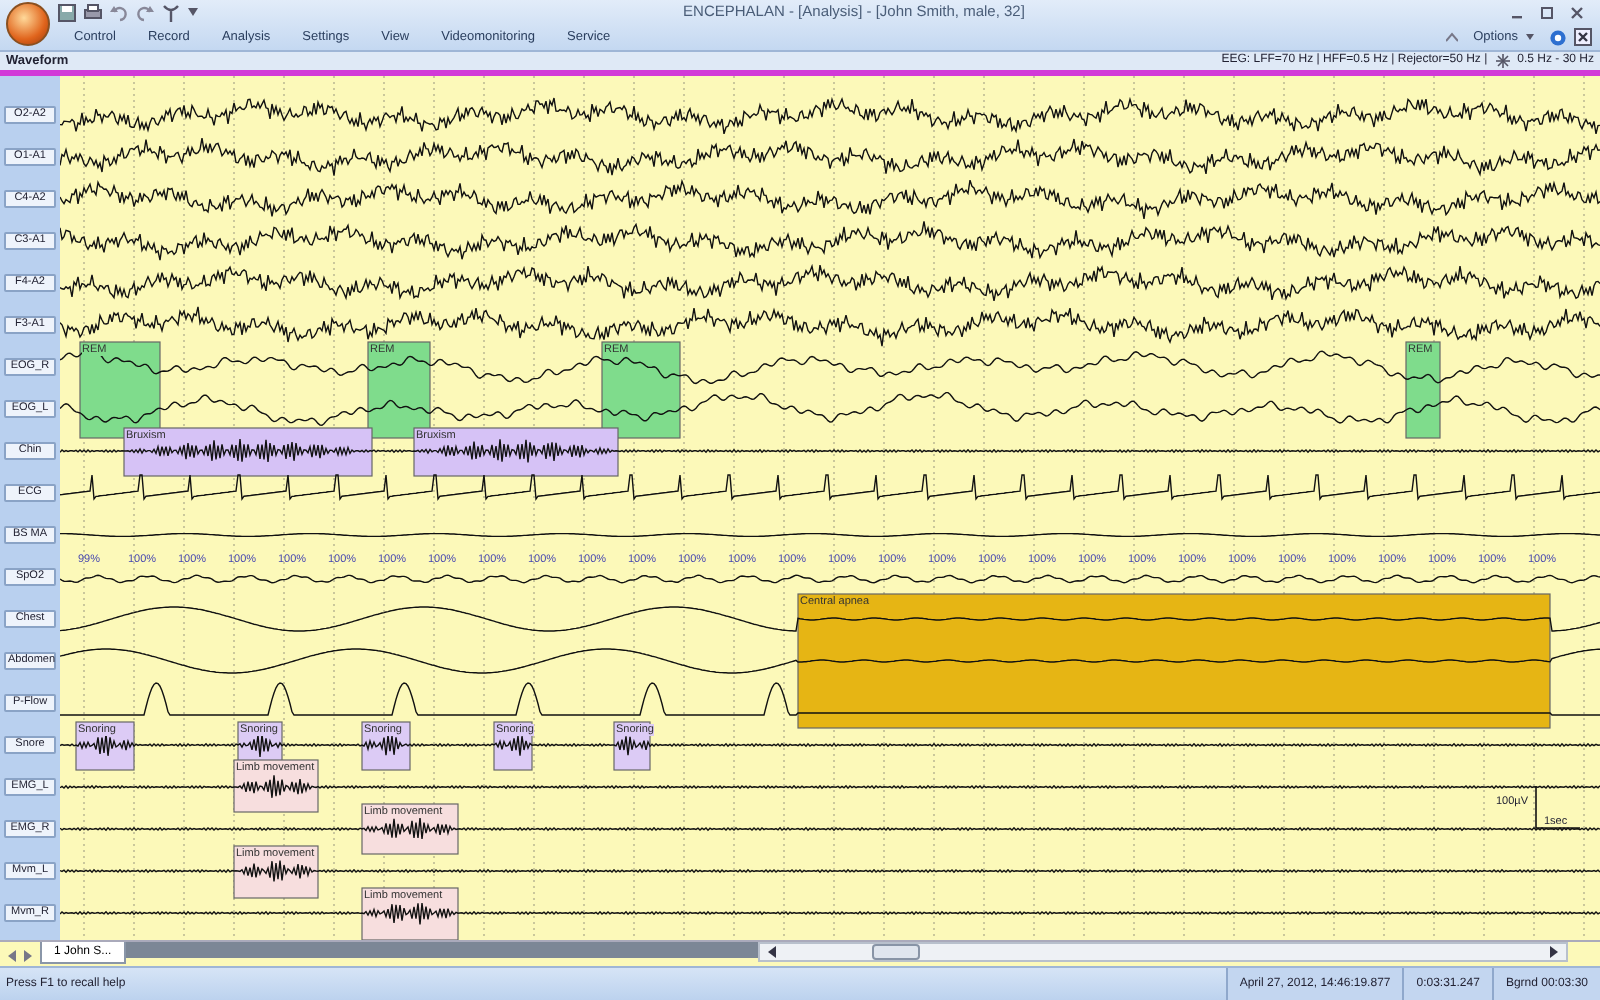  Describe the element at coordinates (119, 12) in the screenshot. I see `undo-icon` at that location.